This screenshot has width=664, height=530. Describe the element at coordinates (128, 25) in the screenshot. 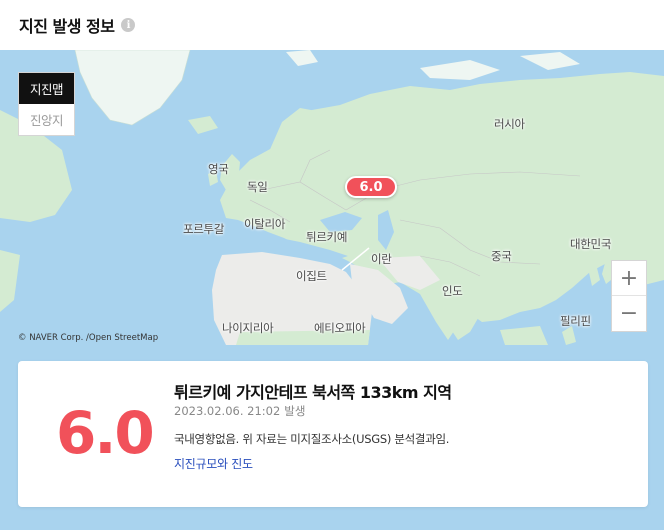

I see `info-icon: i` at that location.